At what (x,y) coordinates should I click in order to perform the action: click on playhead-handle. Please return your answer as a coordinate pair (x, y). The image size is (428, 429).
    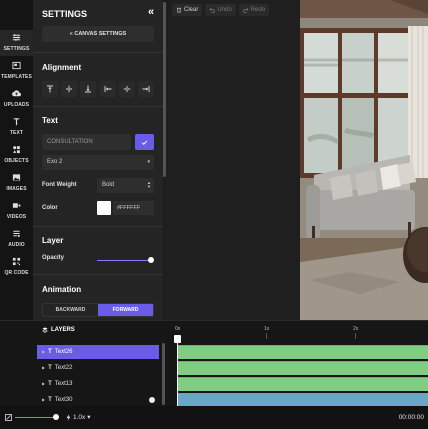
    Looking at the image, I should click on (177, 339).